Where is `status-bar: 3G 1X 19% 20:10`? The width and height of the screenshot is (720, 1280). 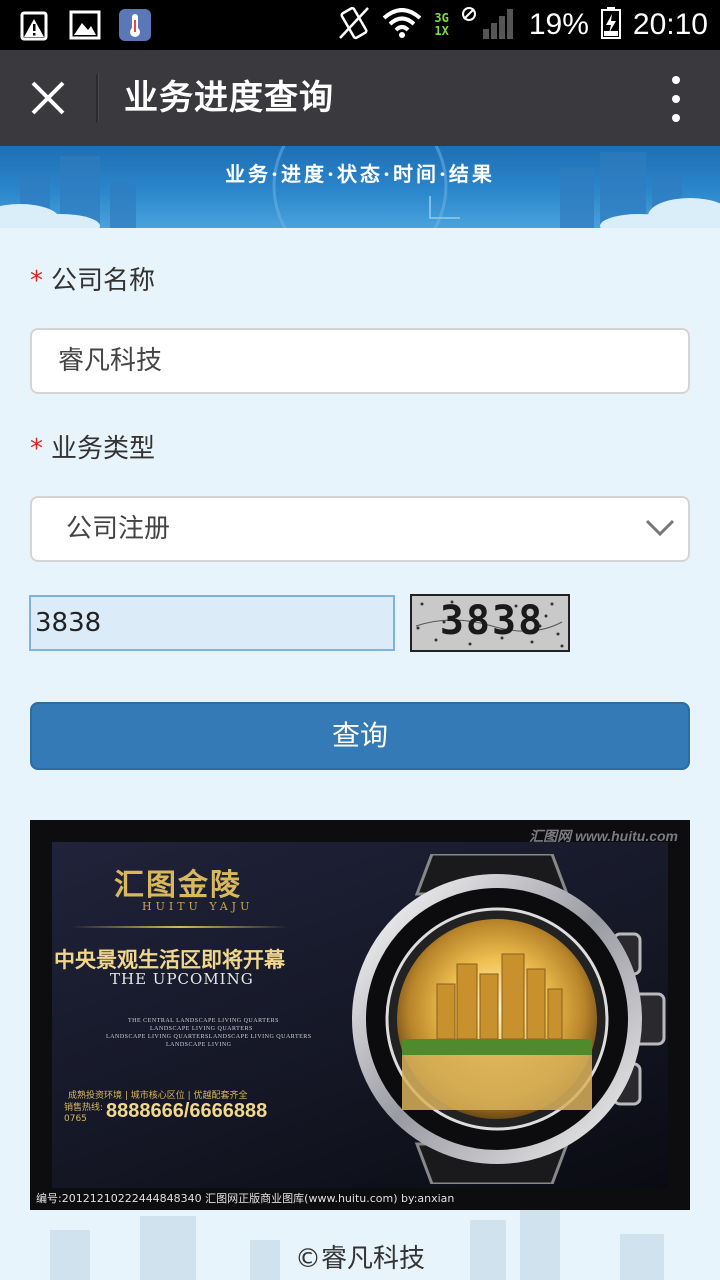 status-bar: 3G 1X 19% 20:10 is located at coordinates (360, 25).